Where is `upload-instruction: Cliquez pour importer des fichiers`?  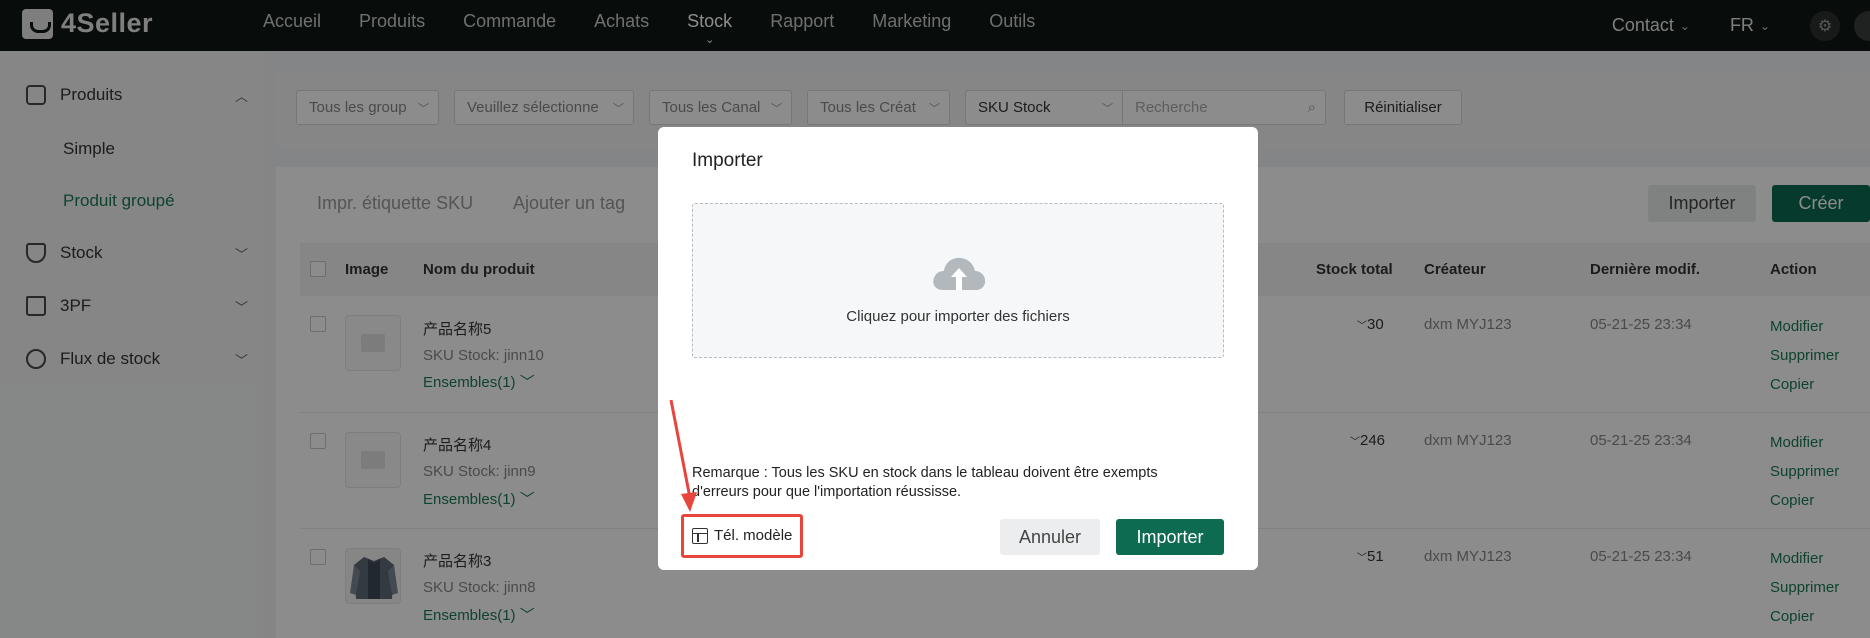
upload-instruction: Cliquez pour importer des fichiers is located at coordinates (958, 316).